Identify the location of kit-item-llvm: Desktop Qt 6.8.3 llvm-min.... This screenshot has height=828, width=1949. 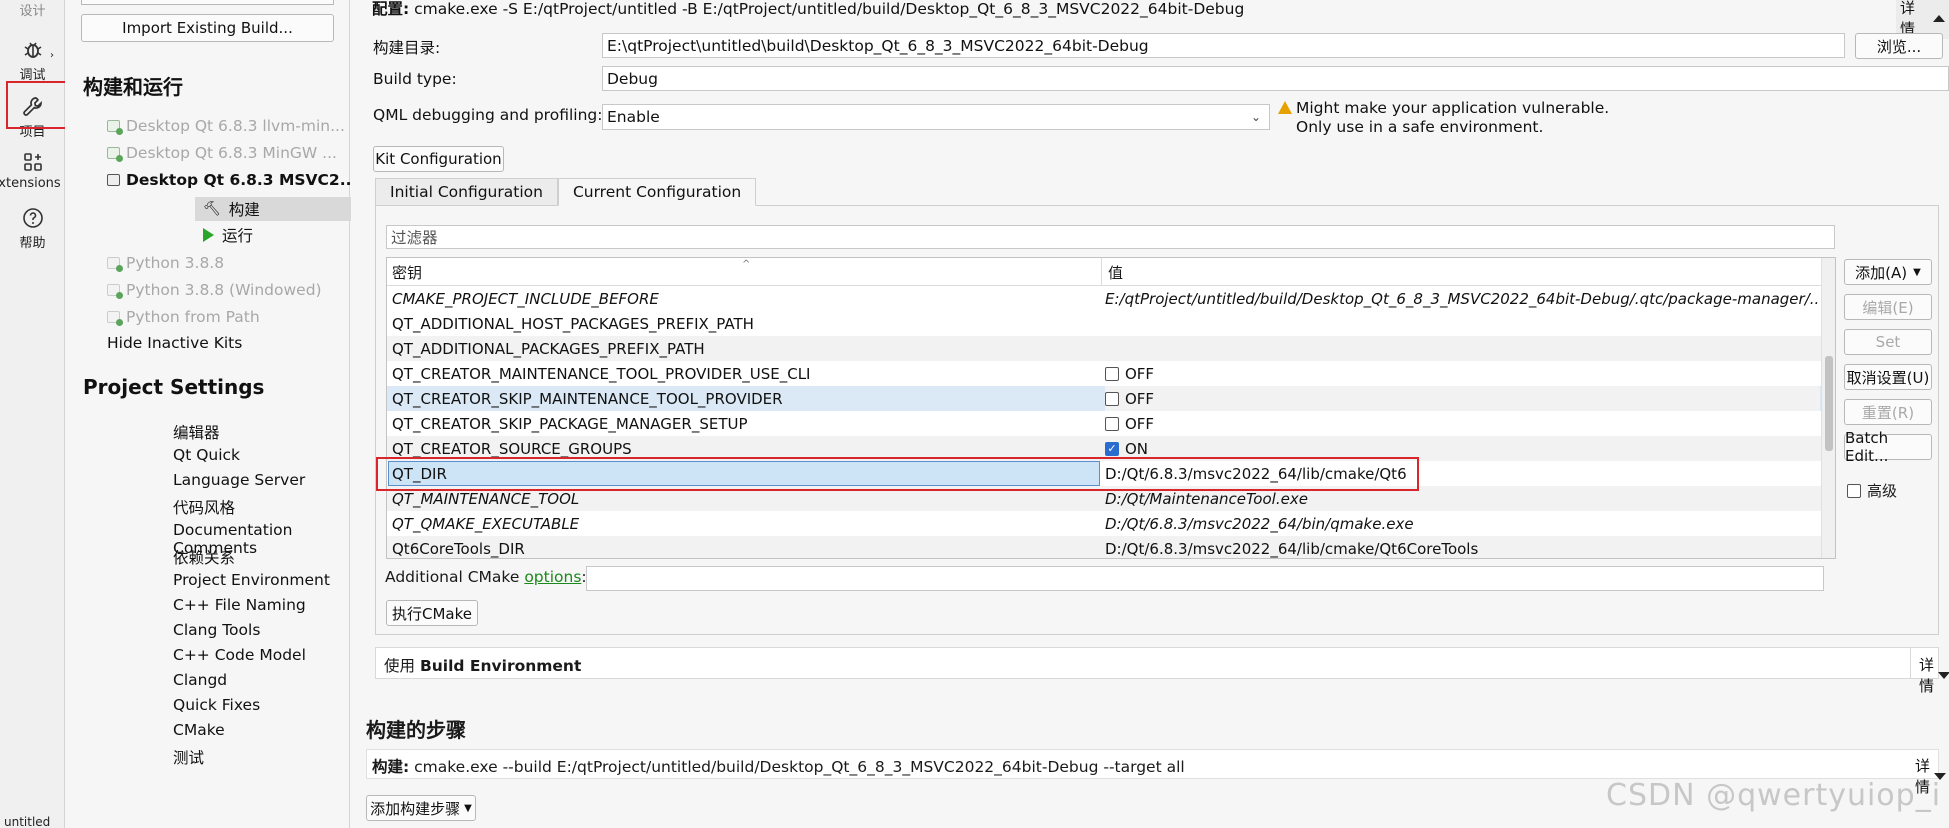
(226, 126).